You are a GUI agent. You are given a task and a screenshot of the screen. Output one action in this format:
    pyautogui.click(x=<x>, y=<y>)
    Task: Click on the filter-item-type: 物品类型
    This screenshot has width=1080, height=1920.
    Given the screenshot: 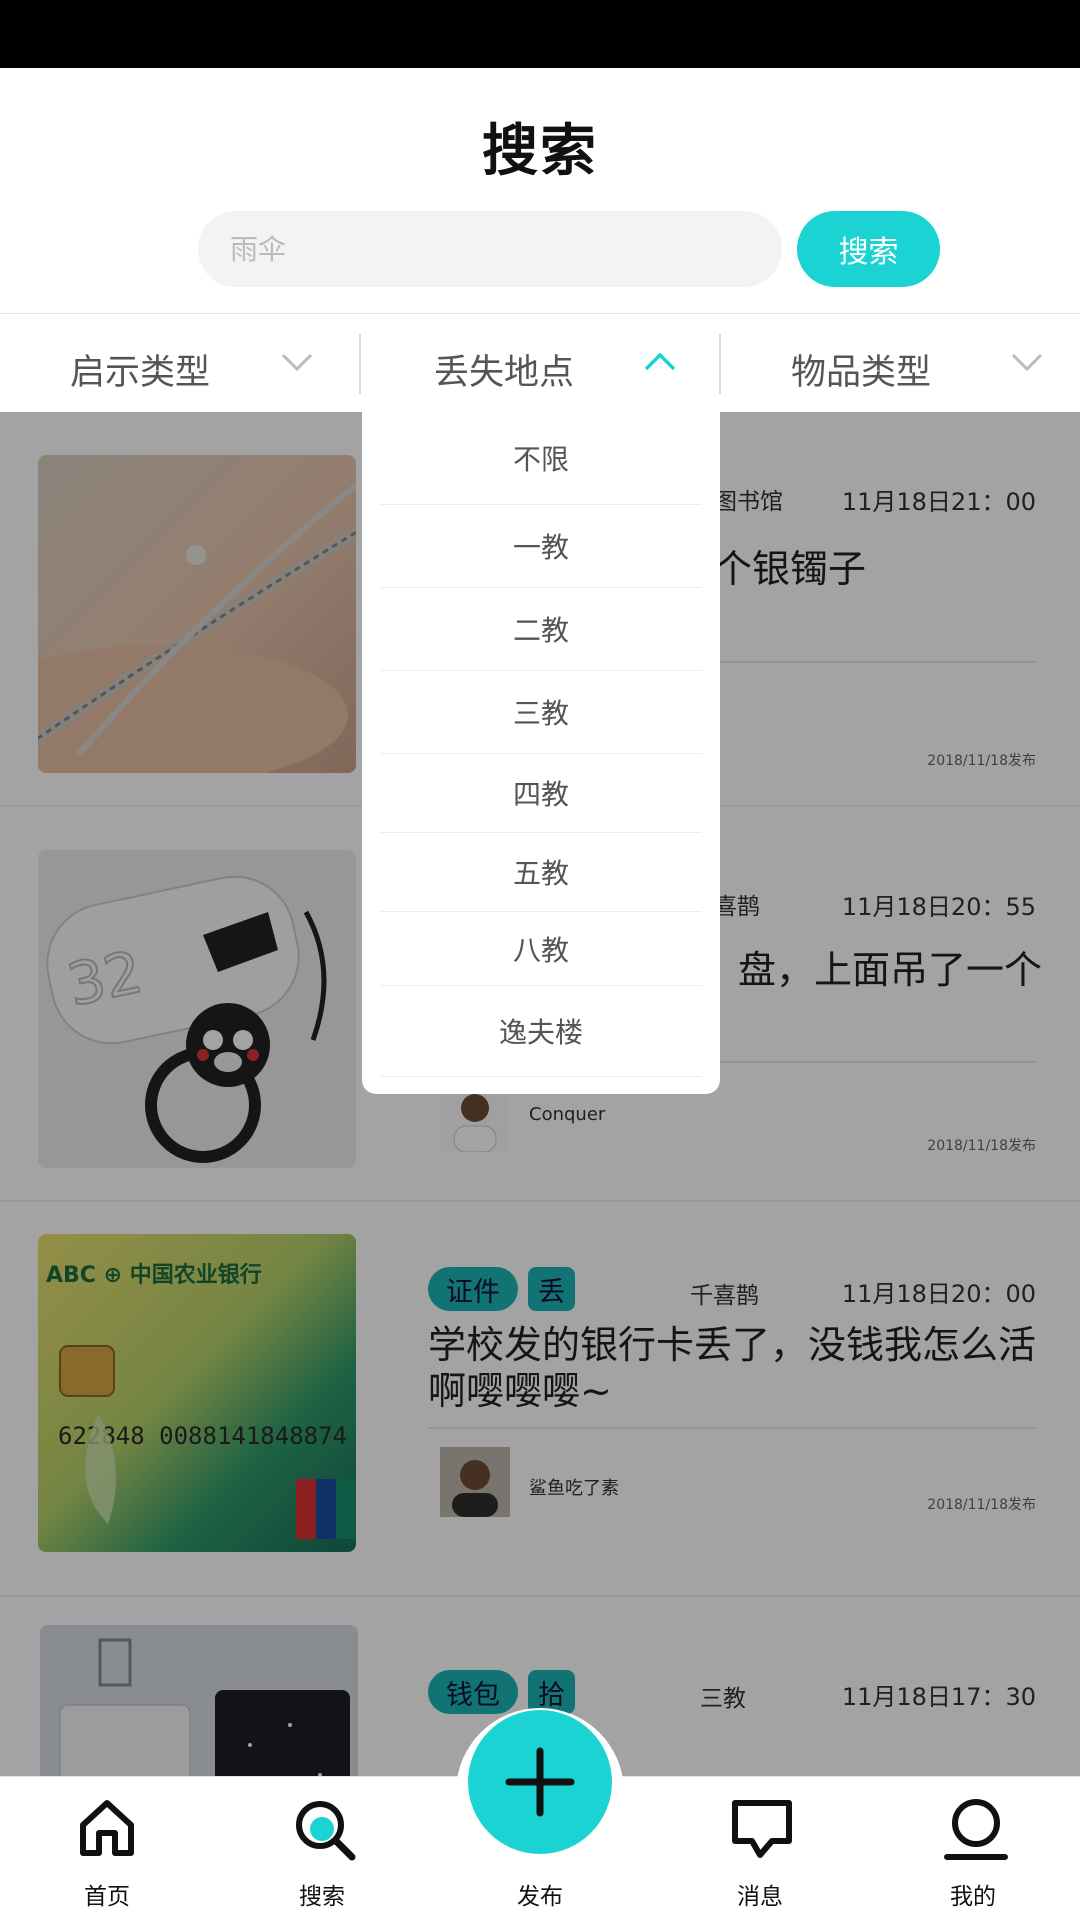 What is the action you would take?
    pyautogui.click(x=900, y=363)
    